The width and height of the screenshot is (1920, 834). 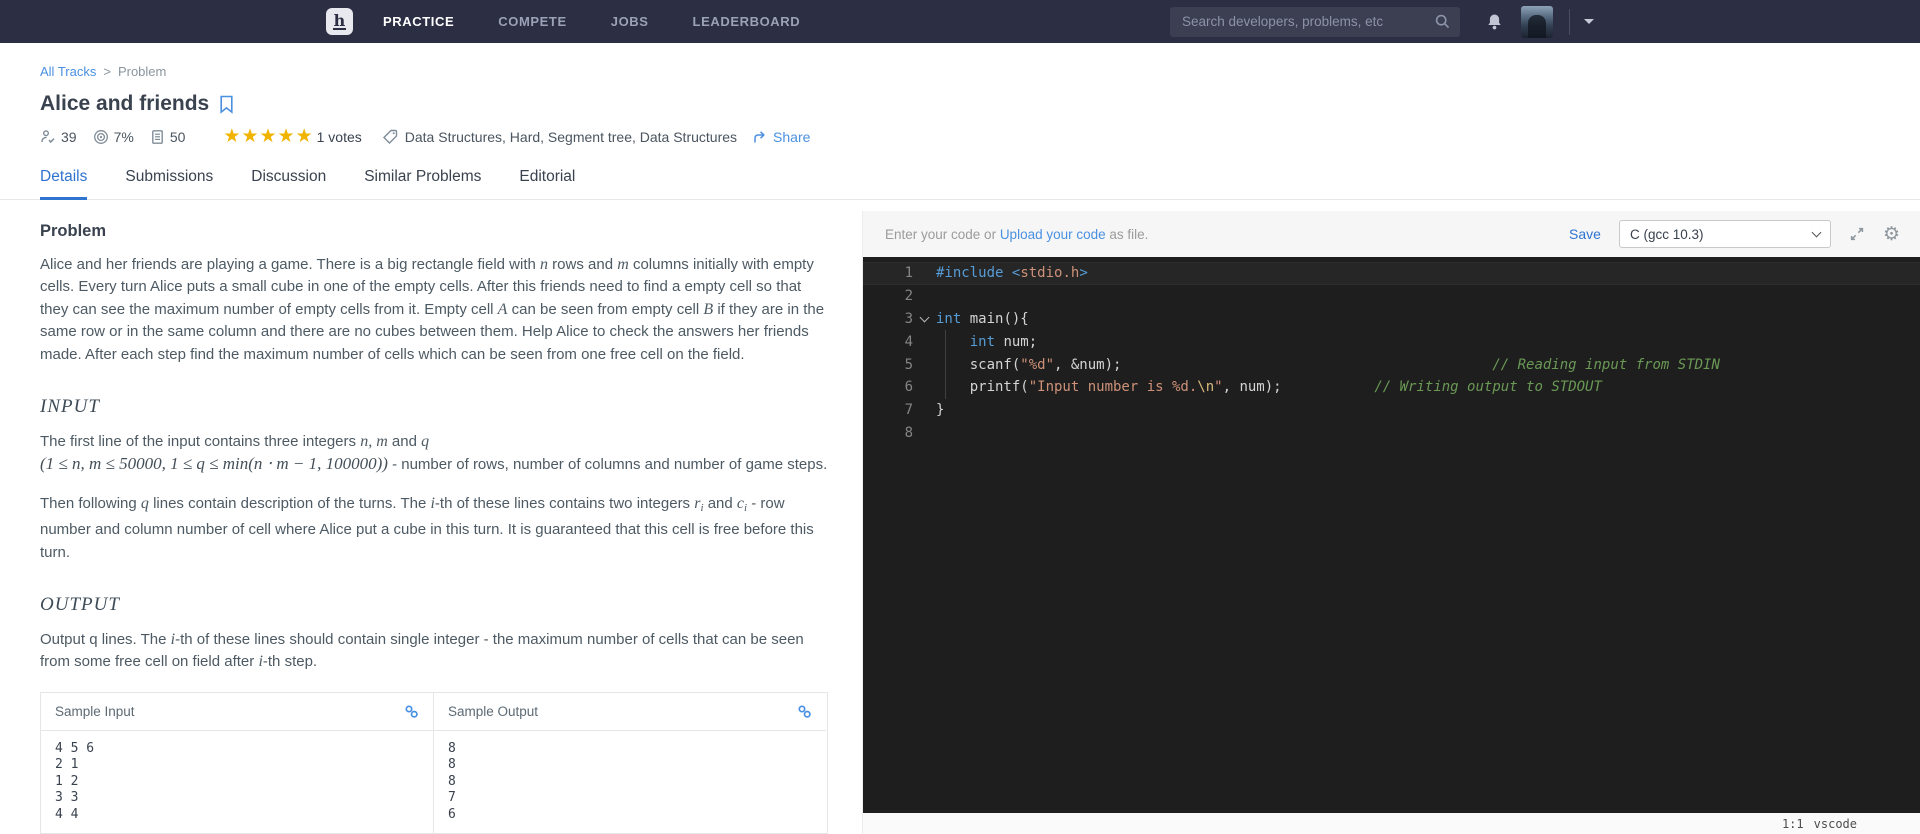 What do you see at coordinates (73, 231) in the screenshot?
I see `problem-heading: Problem` at bounding box center [73, 231].